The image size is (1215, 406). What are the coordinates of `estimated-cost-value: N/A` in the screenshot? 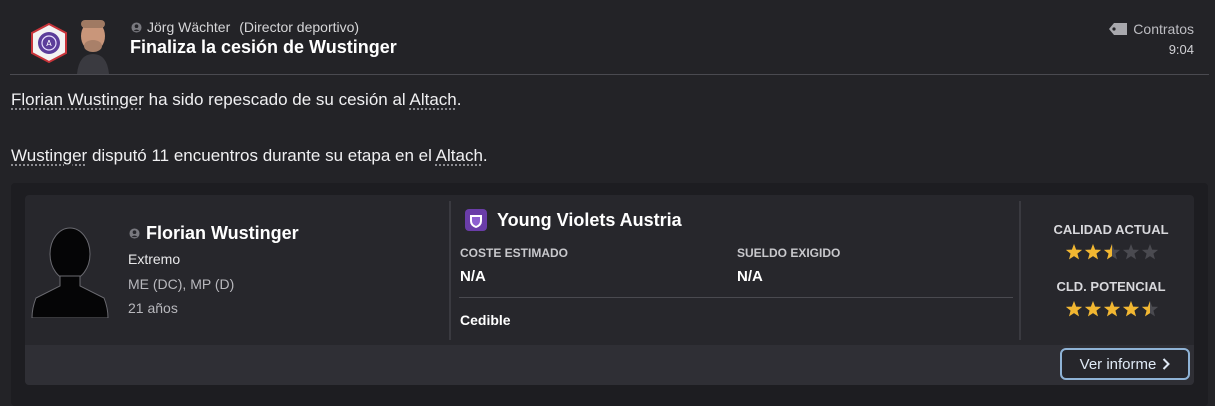 It's located at (473, 276).